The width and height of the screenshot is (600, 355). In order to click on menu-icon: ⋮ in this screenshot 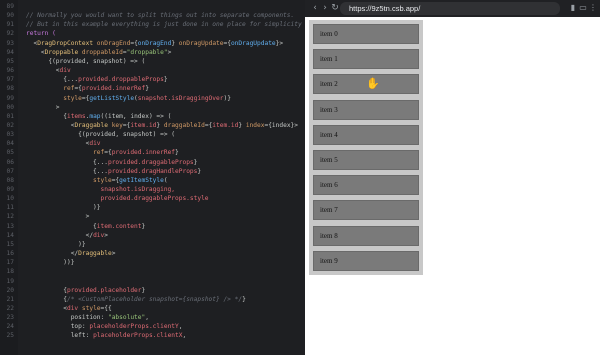, I will do `click(593, 8)`.